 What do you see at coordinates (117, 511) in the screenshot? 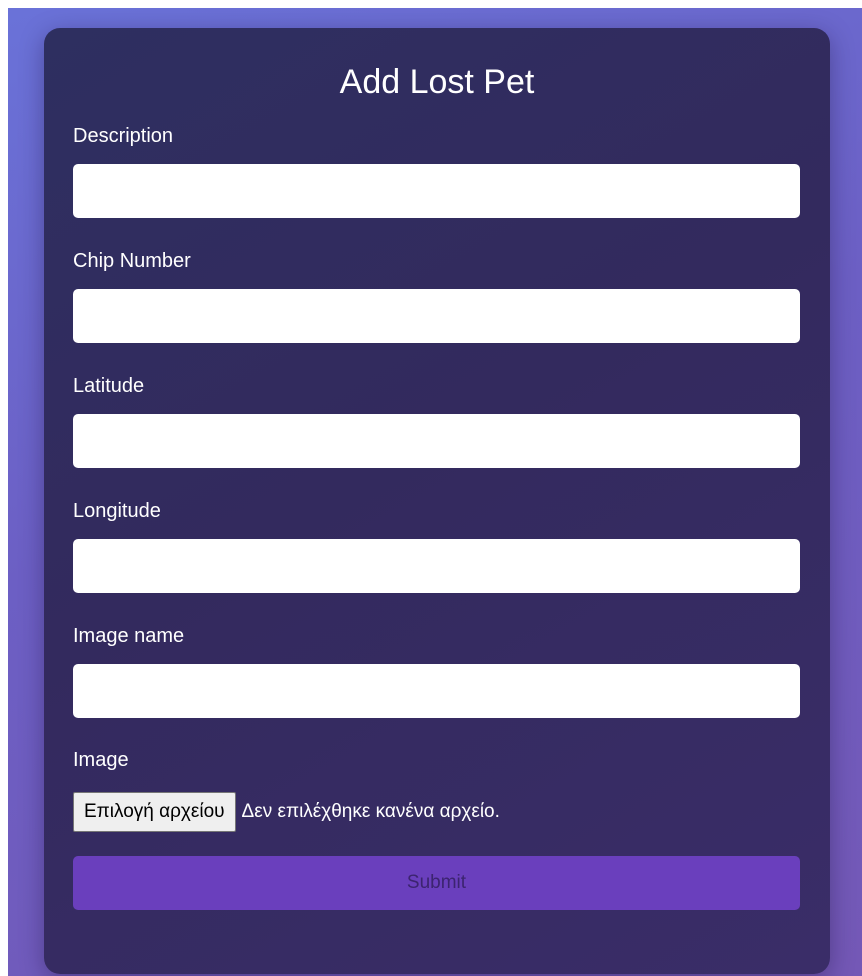
I see `longitude-label: Longitude` at bounding box center [117, 511].